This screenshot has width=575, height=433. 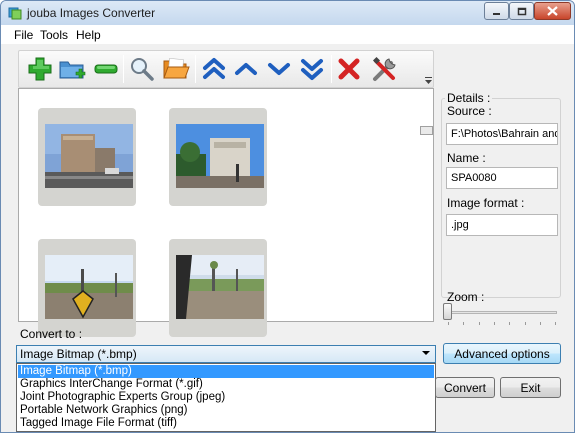 What do you see at coordinates (23, 35) in the screenshot?
I see `menu-file: File` at bounding box center [23, 35].